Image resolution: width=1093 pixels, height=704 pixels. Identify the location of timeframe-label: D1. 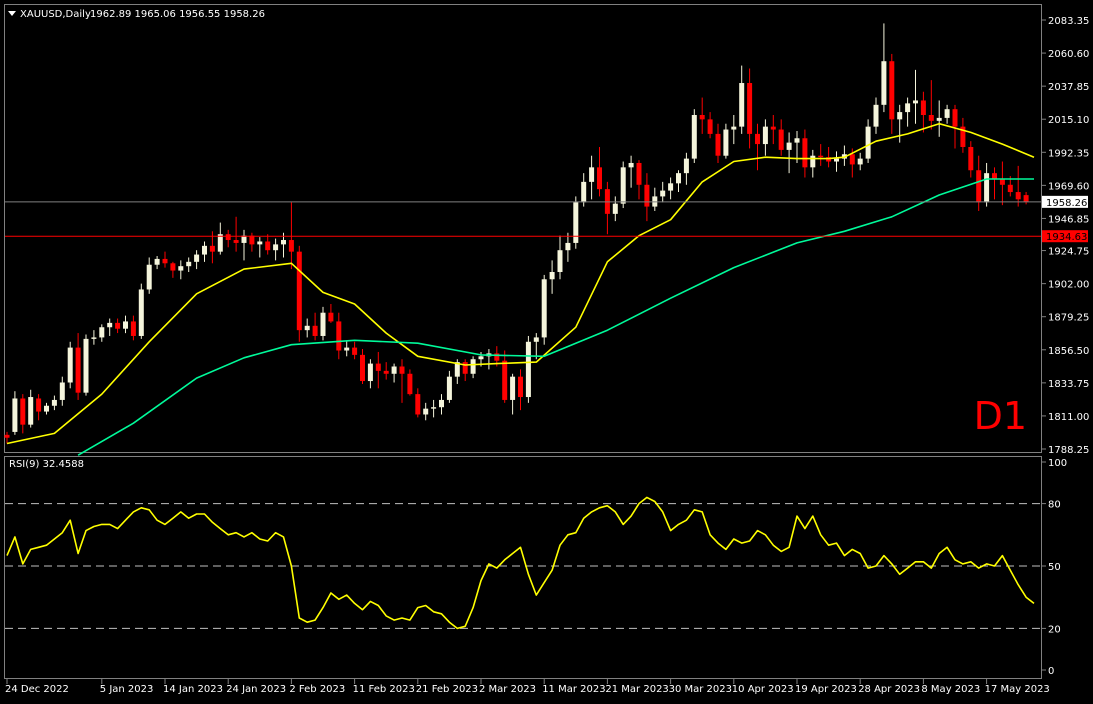
(1000, 416).